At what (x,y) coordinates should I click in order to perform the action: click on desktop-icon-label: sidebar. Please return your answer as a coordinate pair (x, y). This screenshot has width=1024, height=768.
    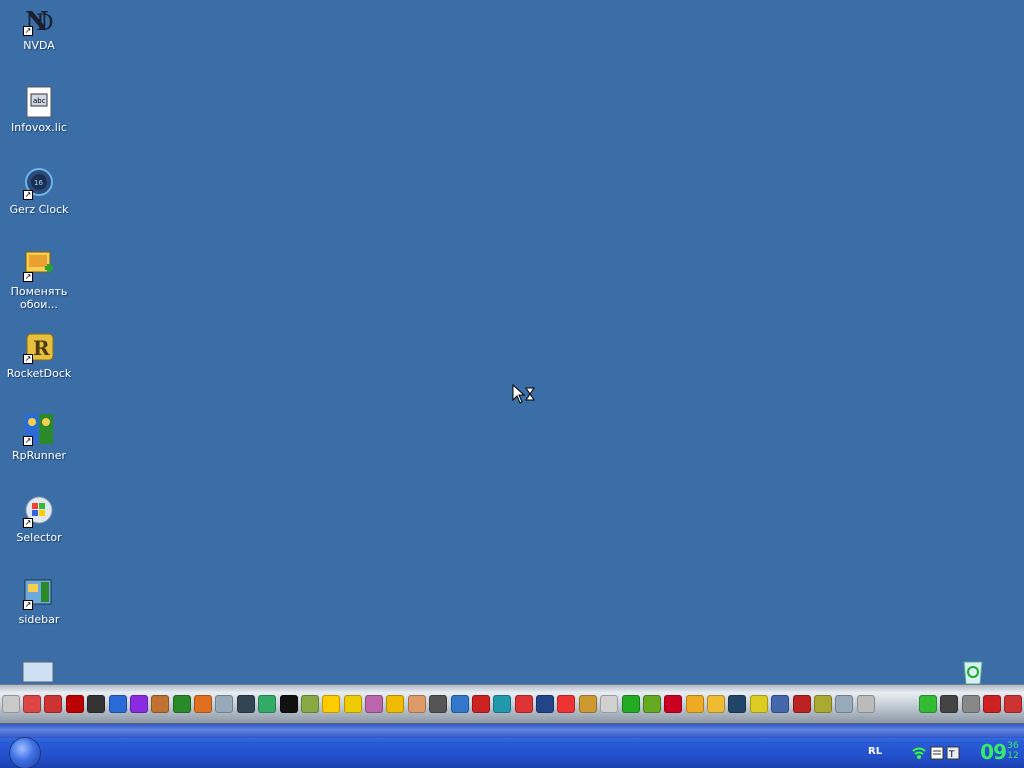
    Looking at the image, I should click on (39, 619).